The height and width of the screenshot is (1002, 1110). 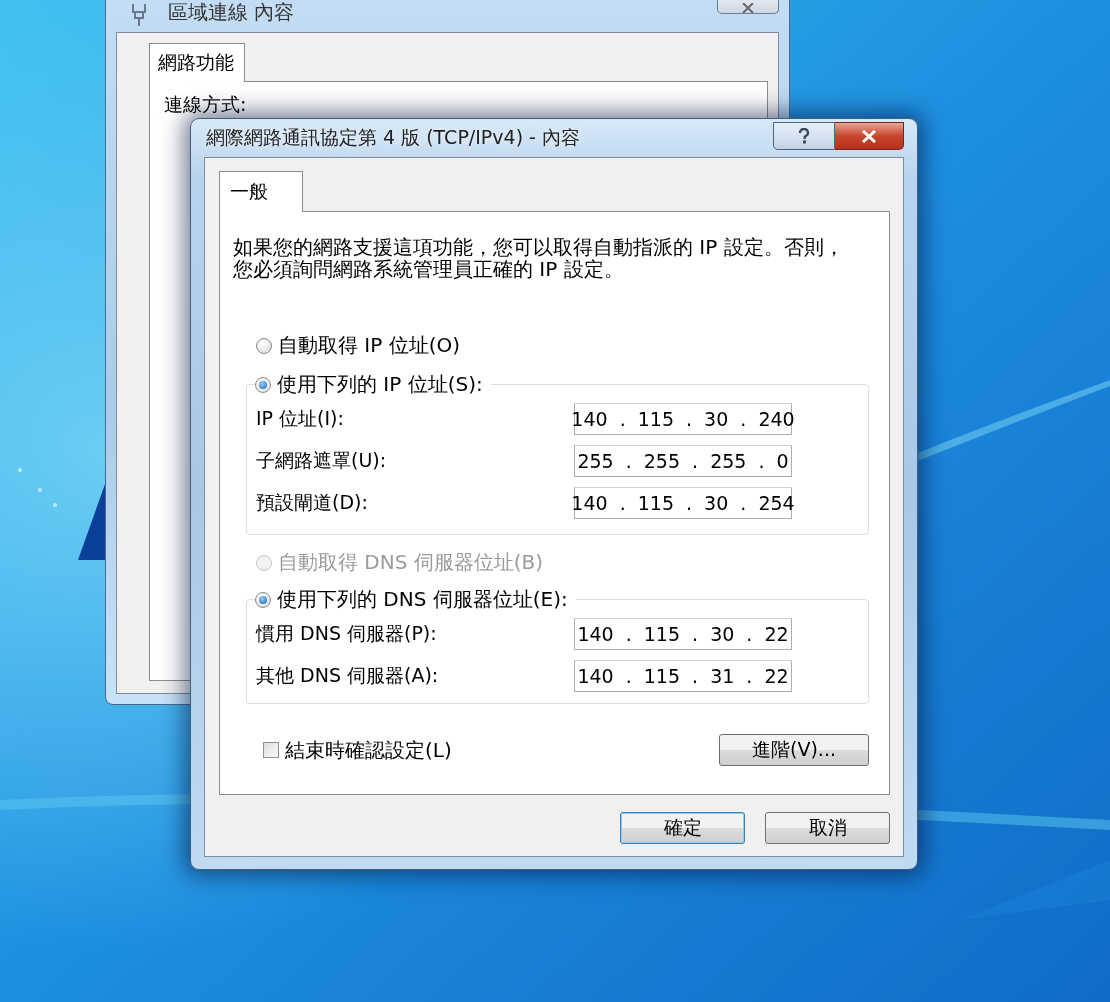 What do you see at coordinates (380, 384) in the screenshot?
I see `radio-label: 使用下列的 IP 位址(S):` at bounding box center [380, 384].